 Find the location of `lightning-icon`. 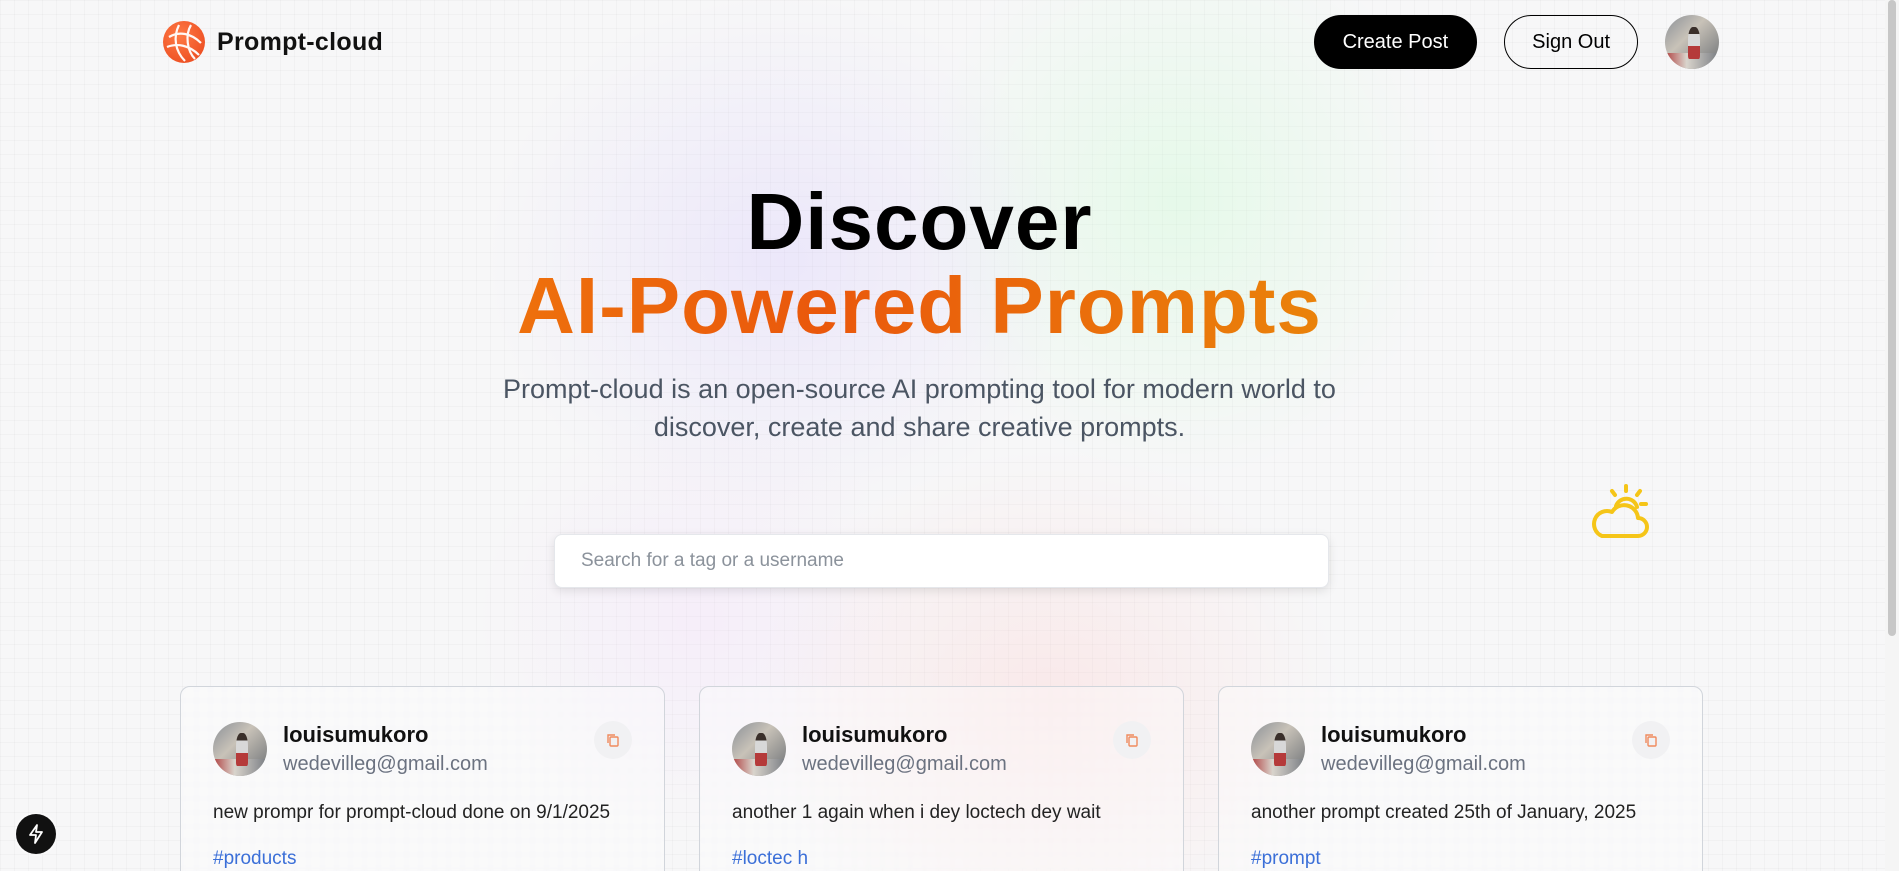

lightning-icon is located at coordinates (36, 834).